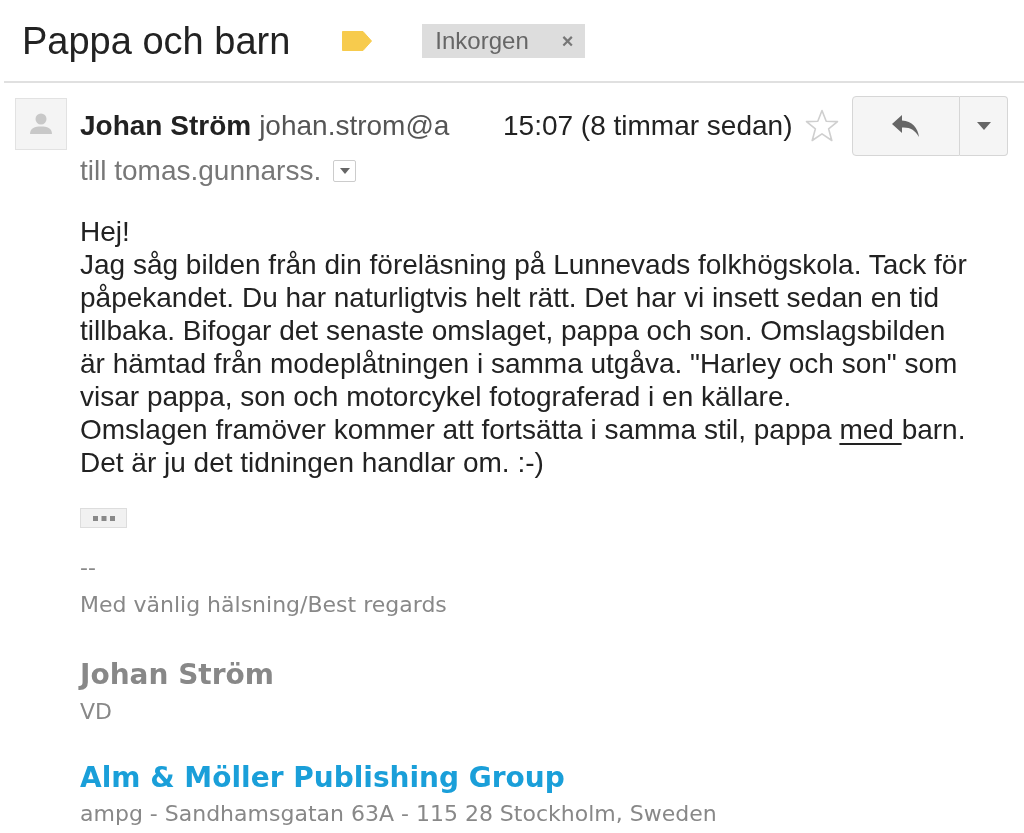 This screenshot has height=833, width=1024. I want to click on email-body-line: Jag såg bilden från din föreläsning på Lunnevads folkhögskola. Tack för, so click(524, 264).